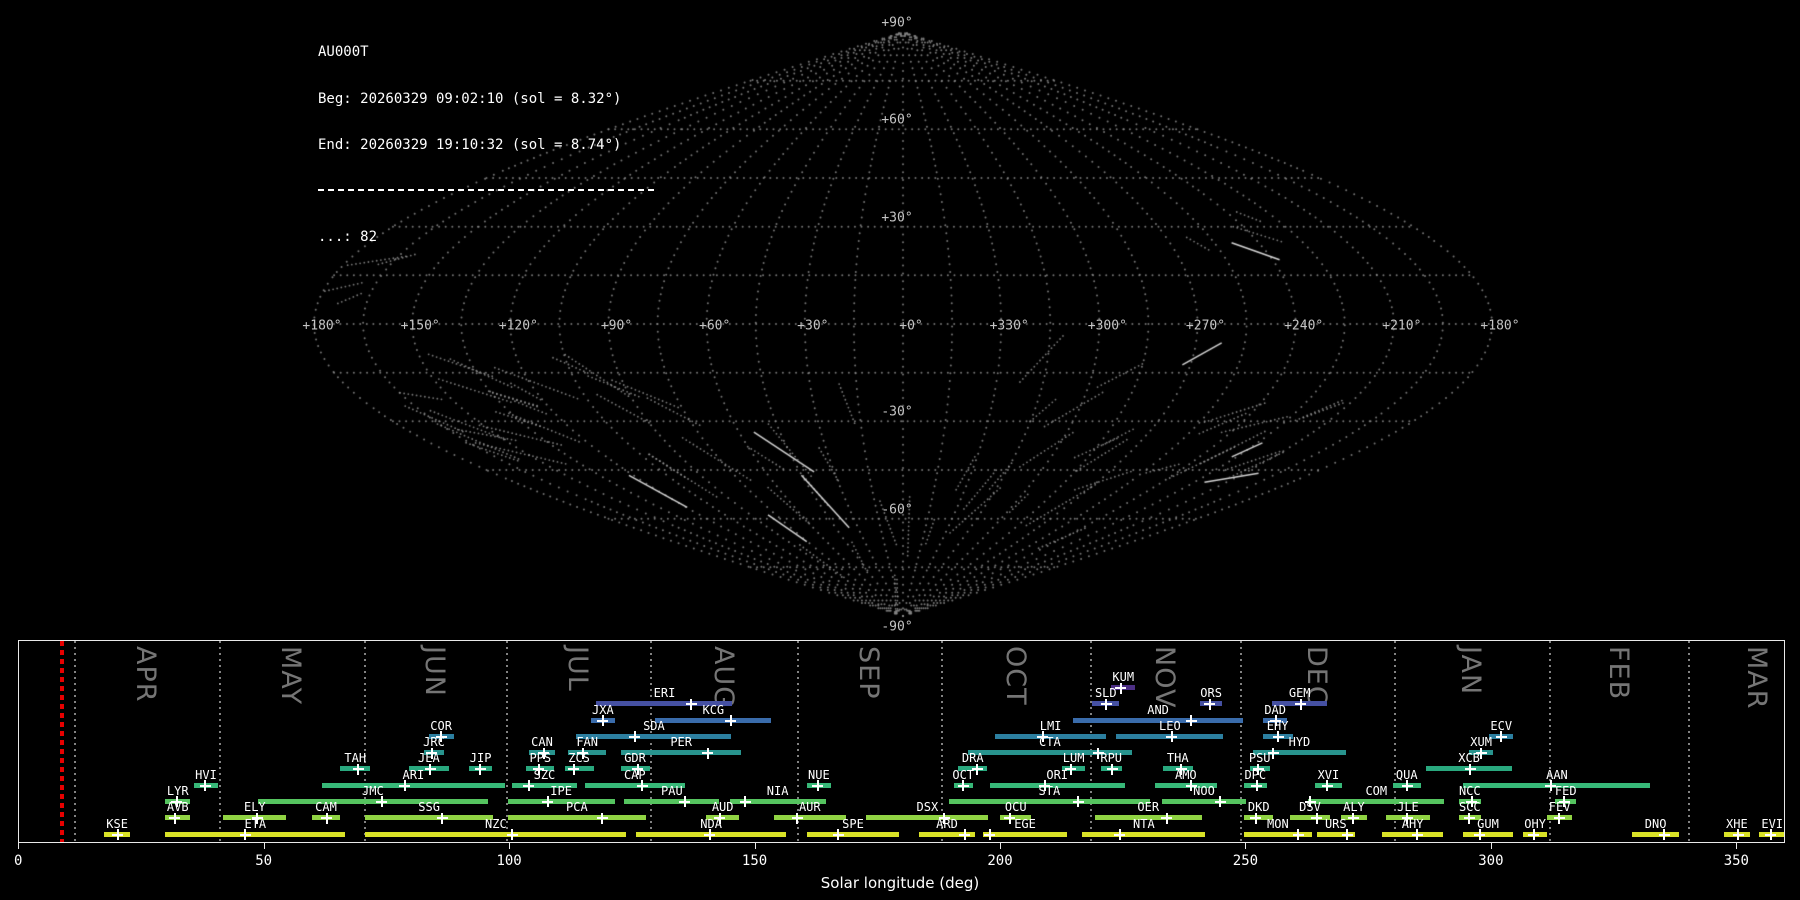  I want to click on shower-code-label: EHY, so click(1277, 725).